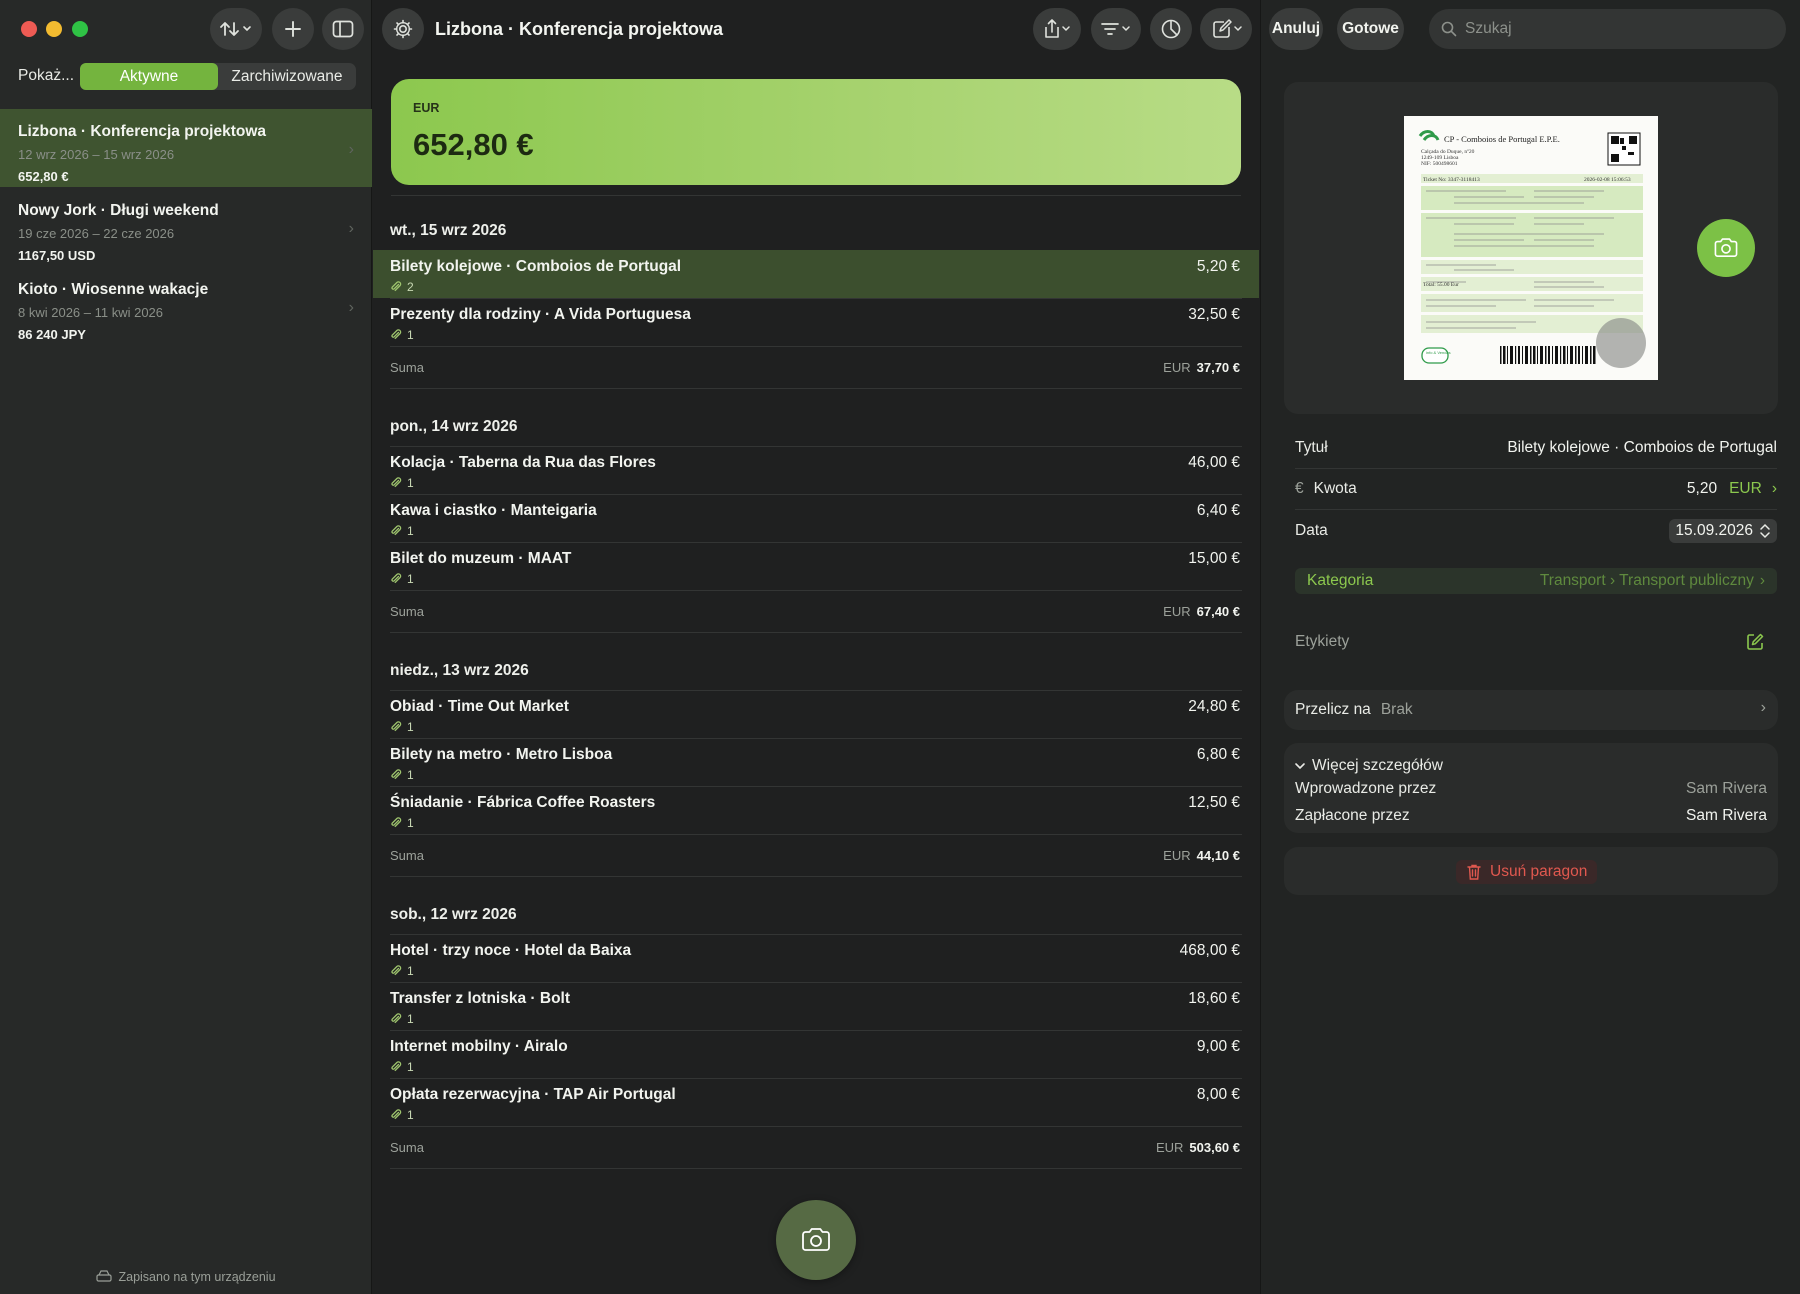 This screenshot has width=1800, height=1294. Describe the element at coordinates (1755, 642) in the screenshot. I see `edit-tags-button` at that location.